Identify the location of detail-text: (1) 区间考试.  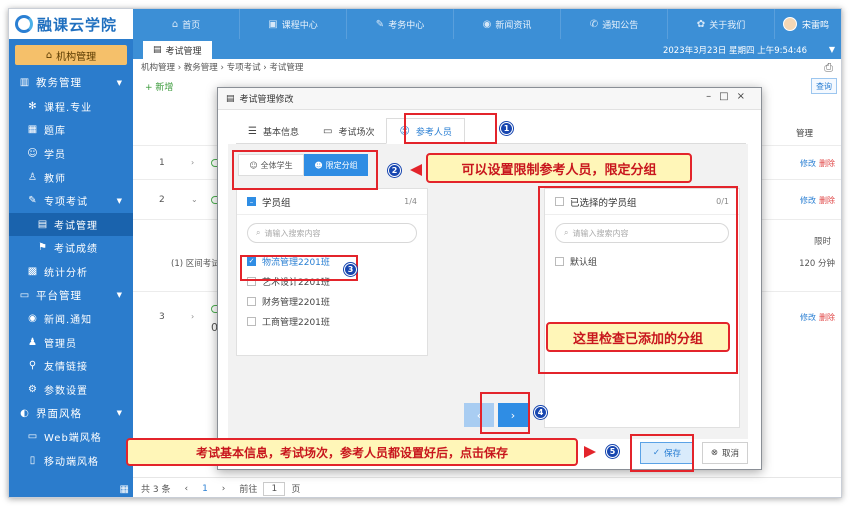
(195, 264).